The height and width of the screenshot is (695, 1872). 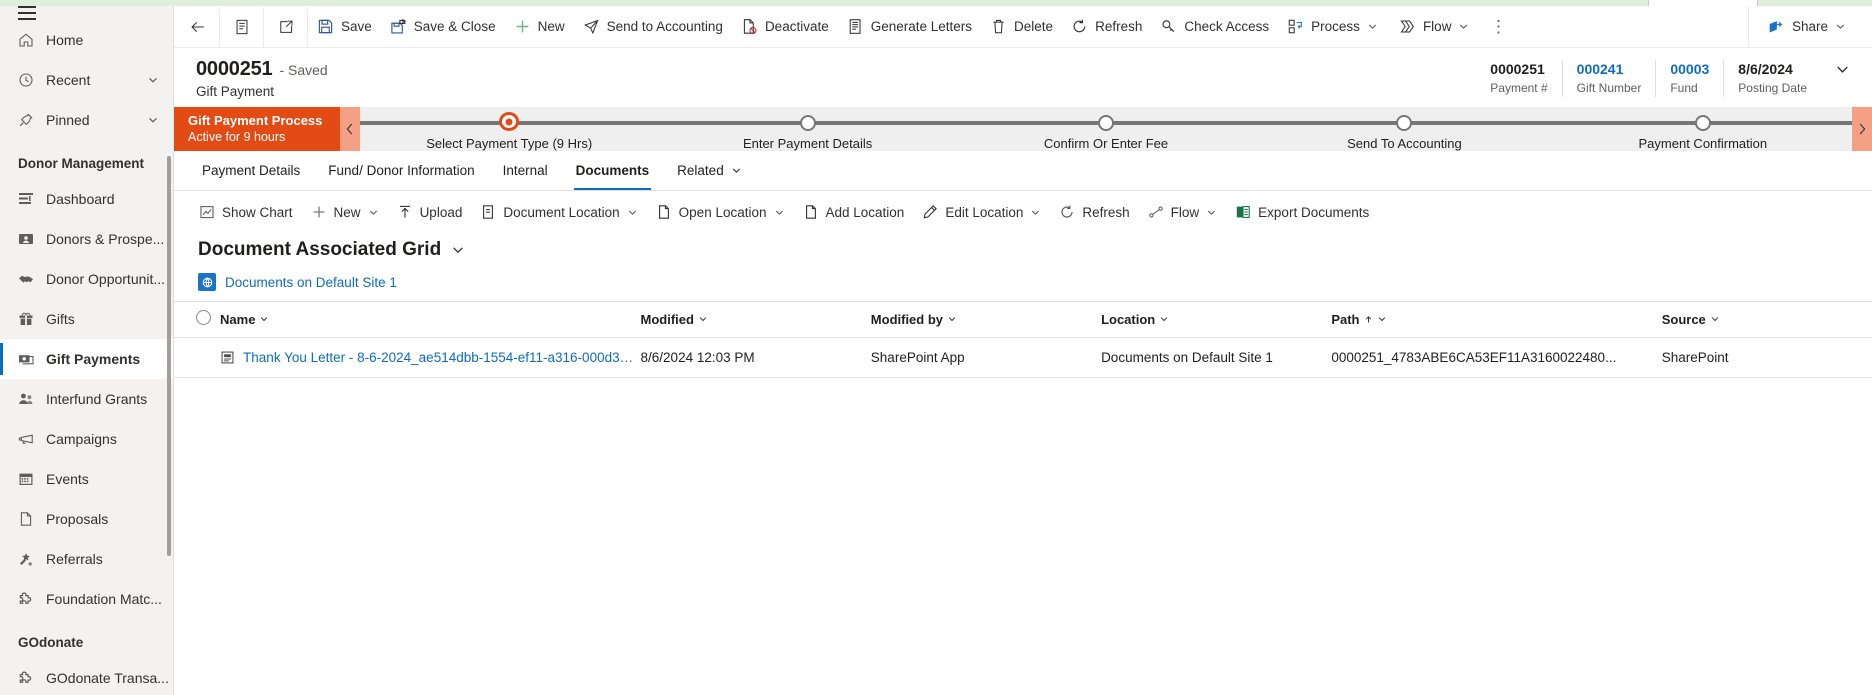 I want to click on new-document-button: New, so click(x=345, y=212).